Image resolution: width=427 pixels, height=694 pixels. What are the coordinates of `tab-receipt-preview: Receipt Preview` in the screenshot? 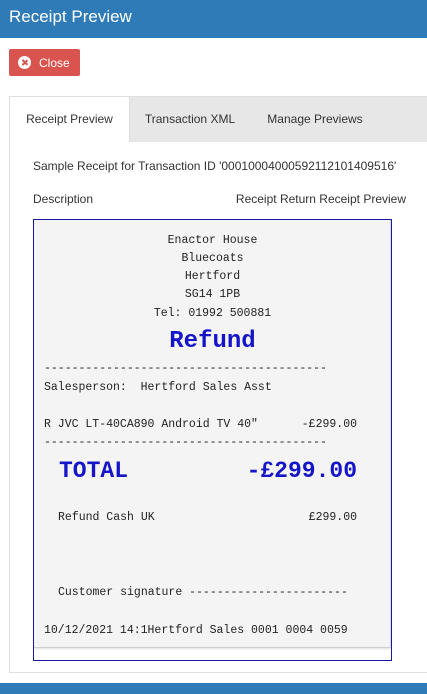 It's located at (70, 119).